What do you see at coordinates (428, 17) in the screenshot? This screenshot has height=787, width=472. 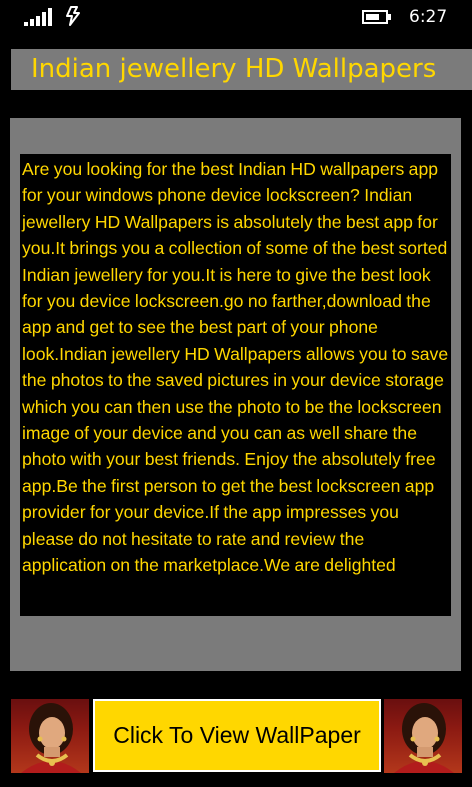 I see `status-time: 6:27` at bounding box center [428, 17].